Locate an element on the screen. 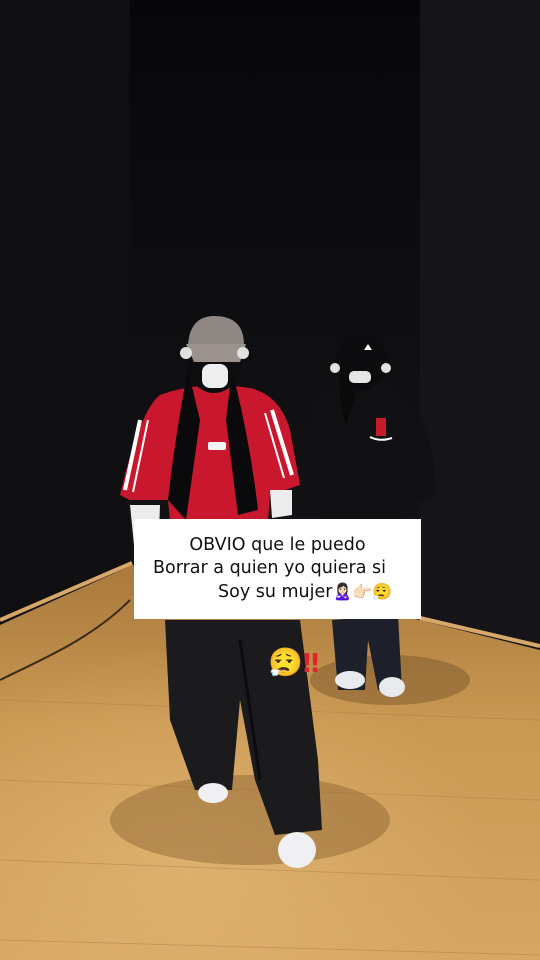  double-exclamation-icon: ‼ is located at coordinates (310, 664).